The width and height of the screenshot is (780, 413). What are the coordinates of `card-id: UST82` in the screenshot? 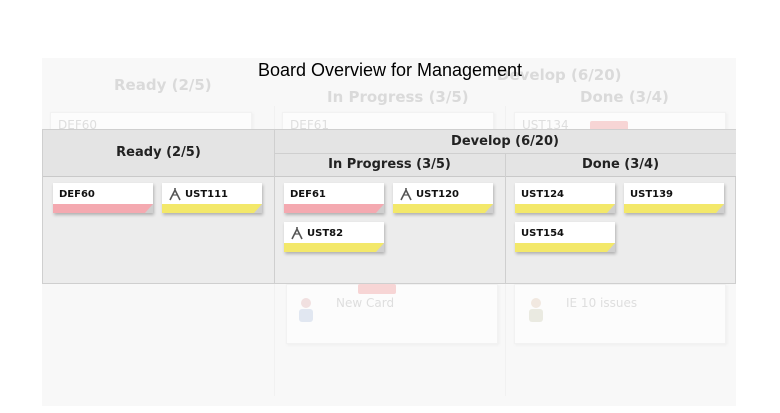 It's located at (325, 233).